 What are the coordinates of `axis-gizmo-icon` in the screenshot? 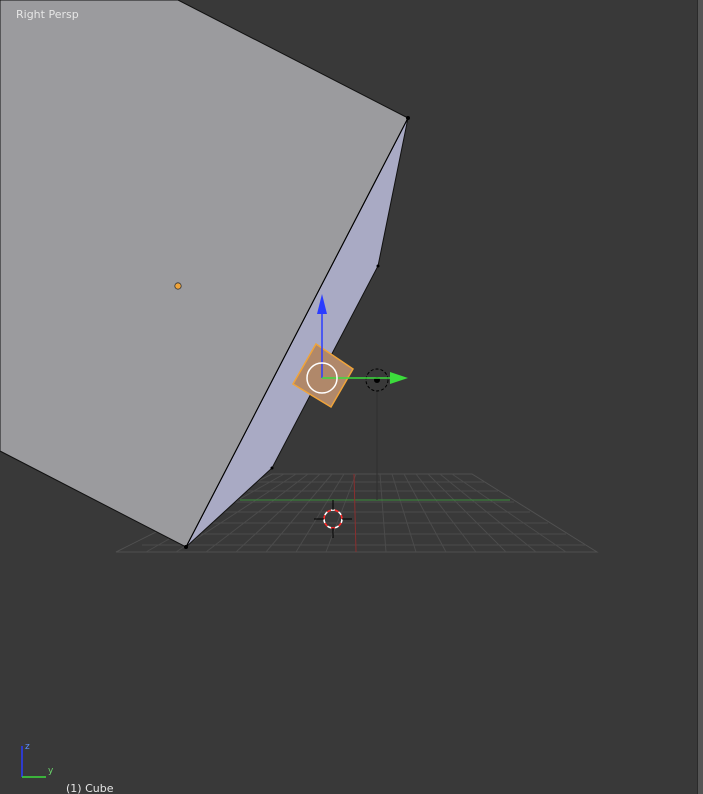 It's located at (33, 762).